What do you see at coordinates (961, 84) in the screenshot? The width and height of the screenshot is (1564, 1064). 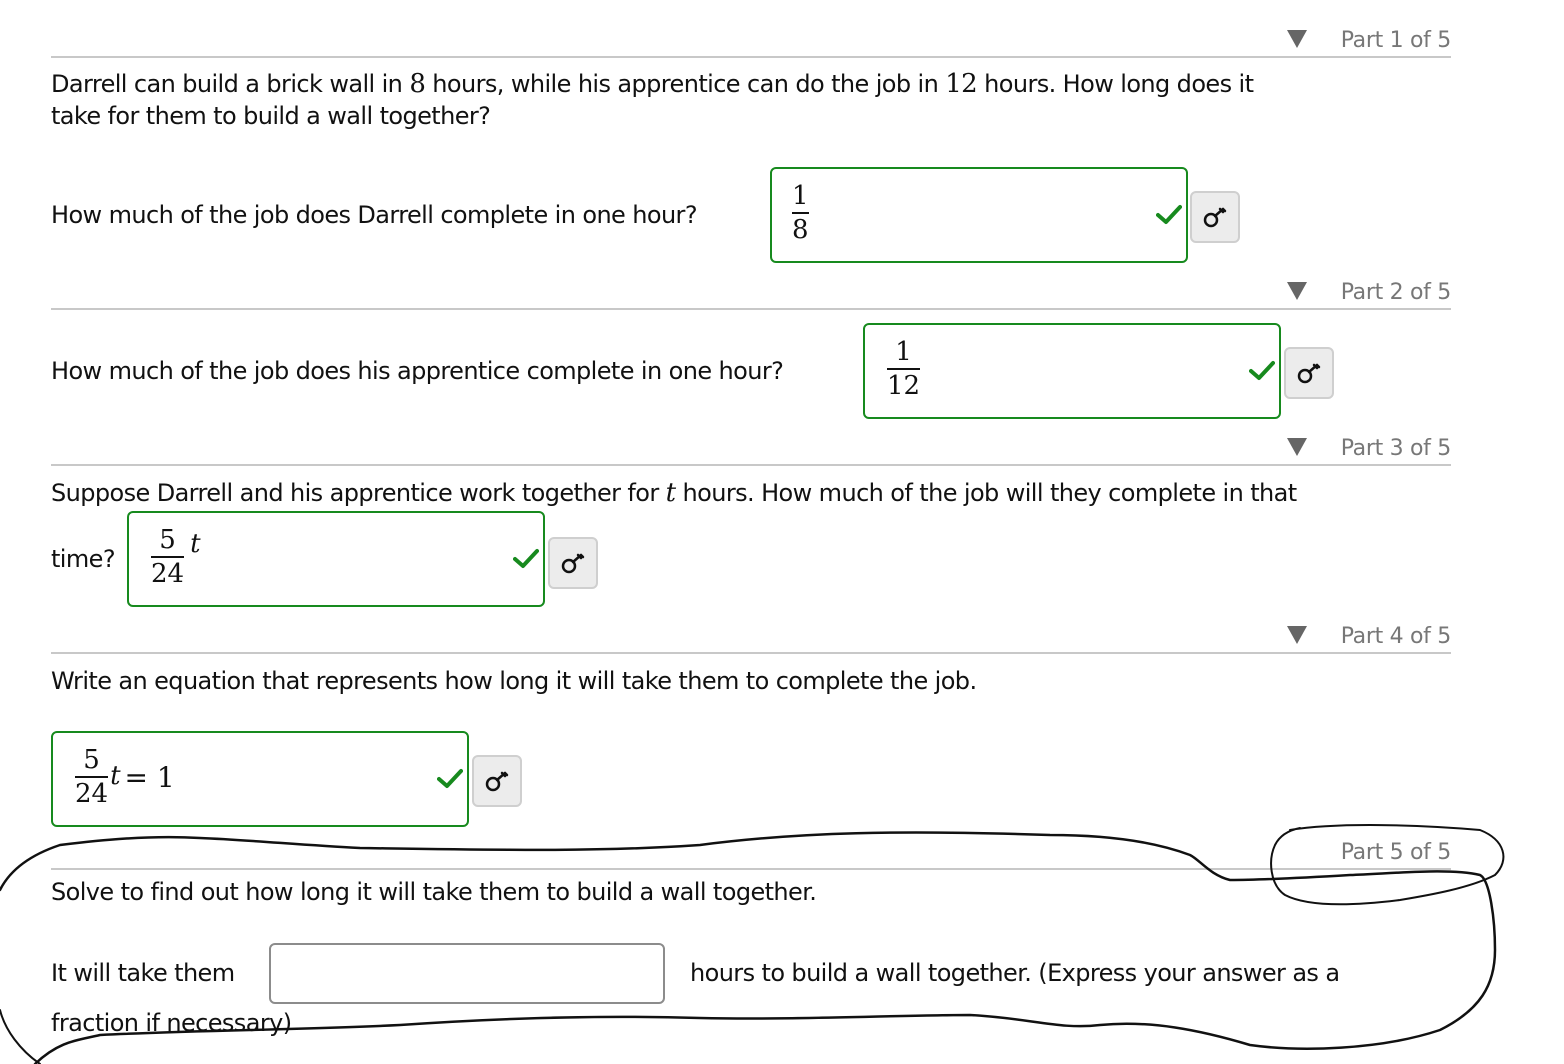 I see `math-number: 12` at bounding box center [961, 84].